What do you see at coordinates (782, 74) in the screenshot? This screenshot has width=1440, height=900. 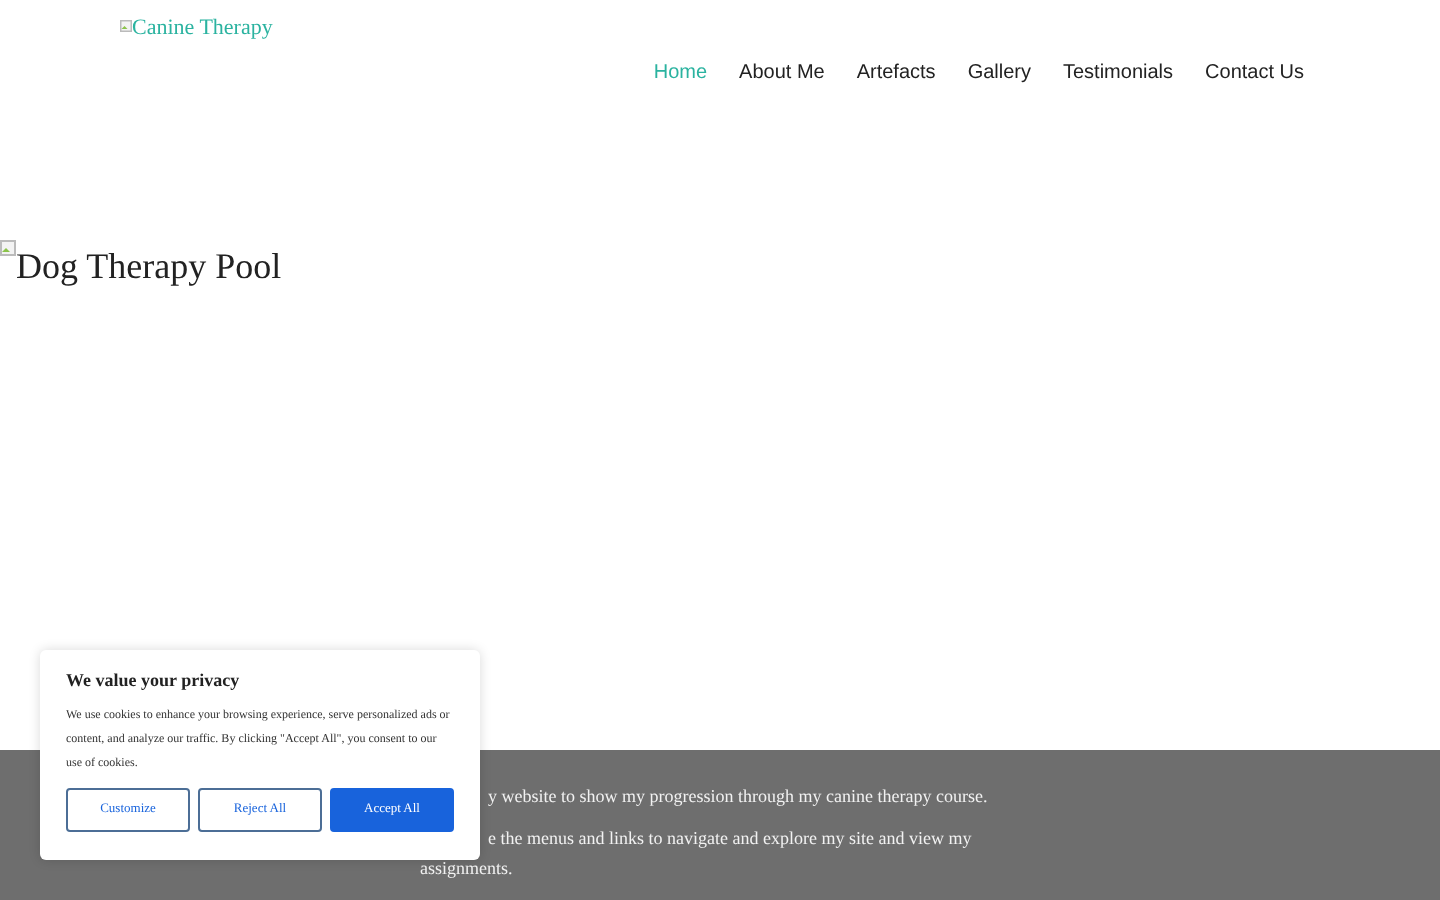 I see `nav-link: About Me` at bounding box center [782, 74].